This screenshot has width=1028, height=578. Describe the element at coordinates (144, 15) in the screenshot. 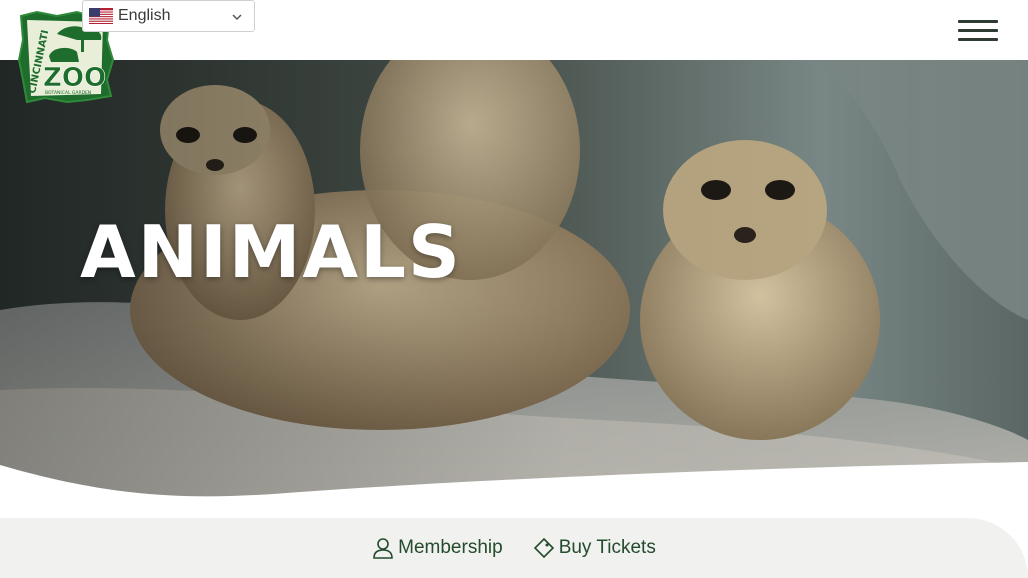

I see `language-label: English` at that location.